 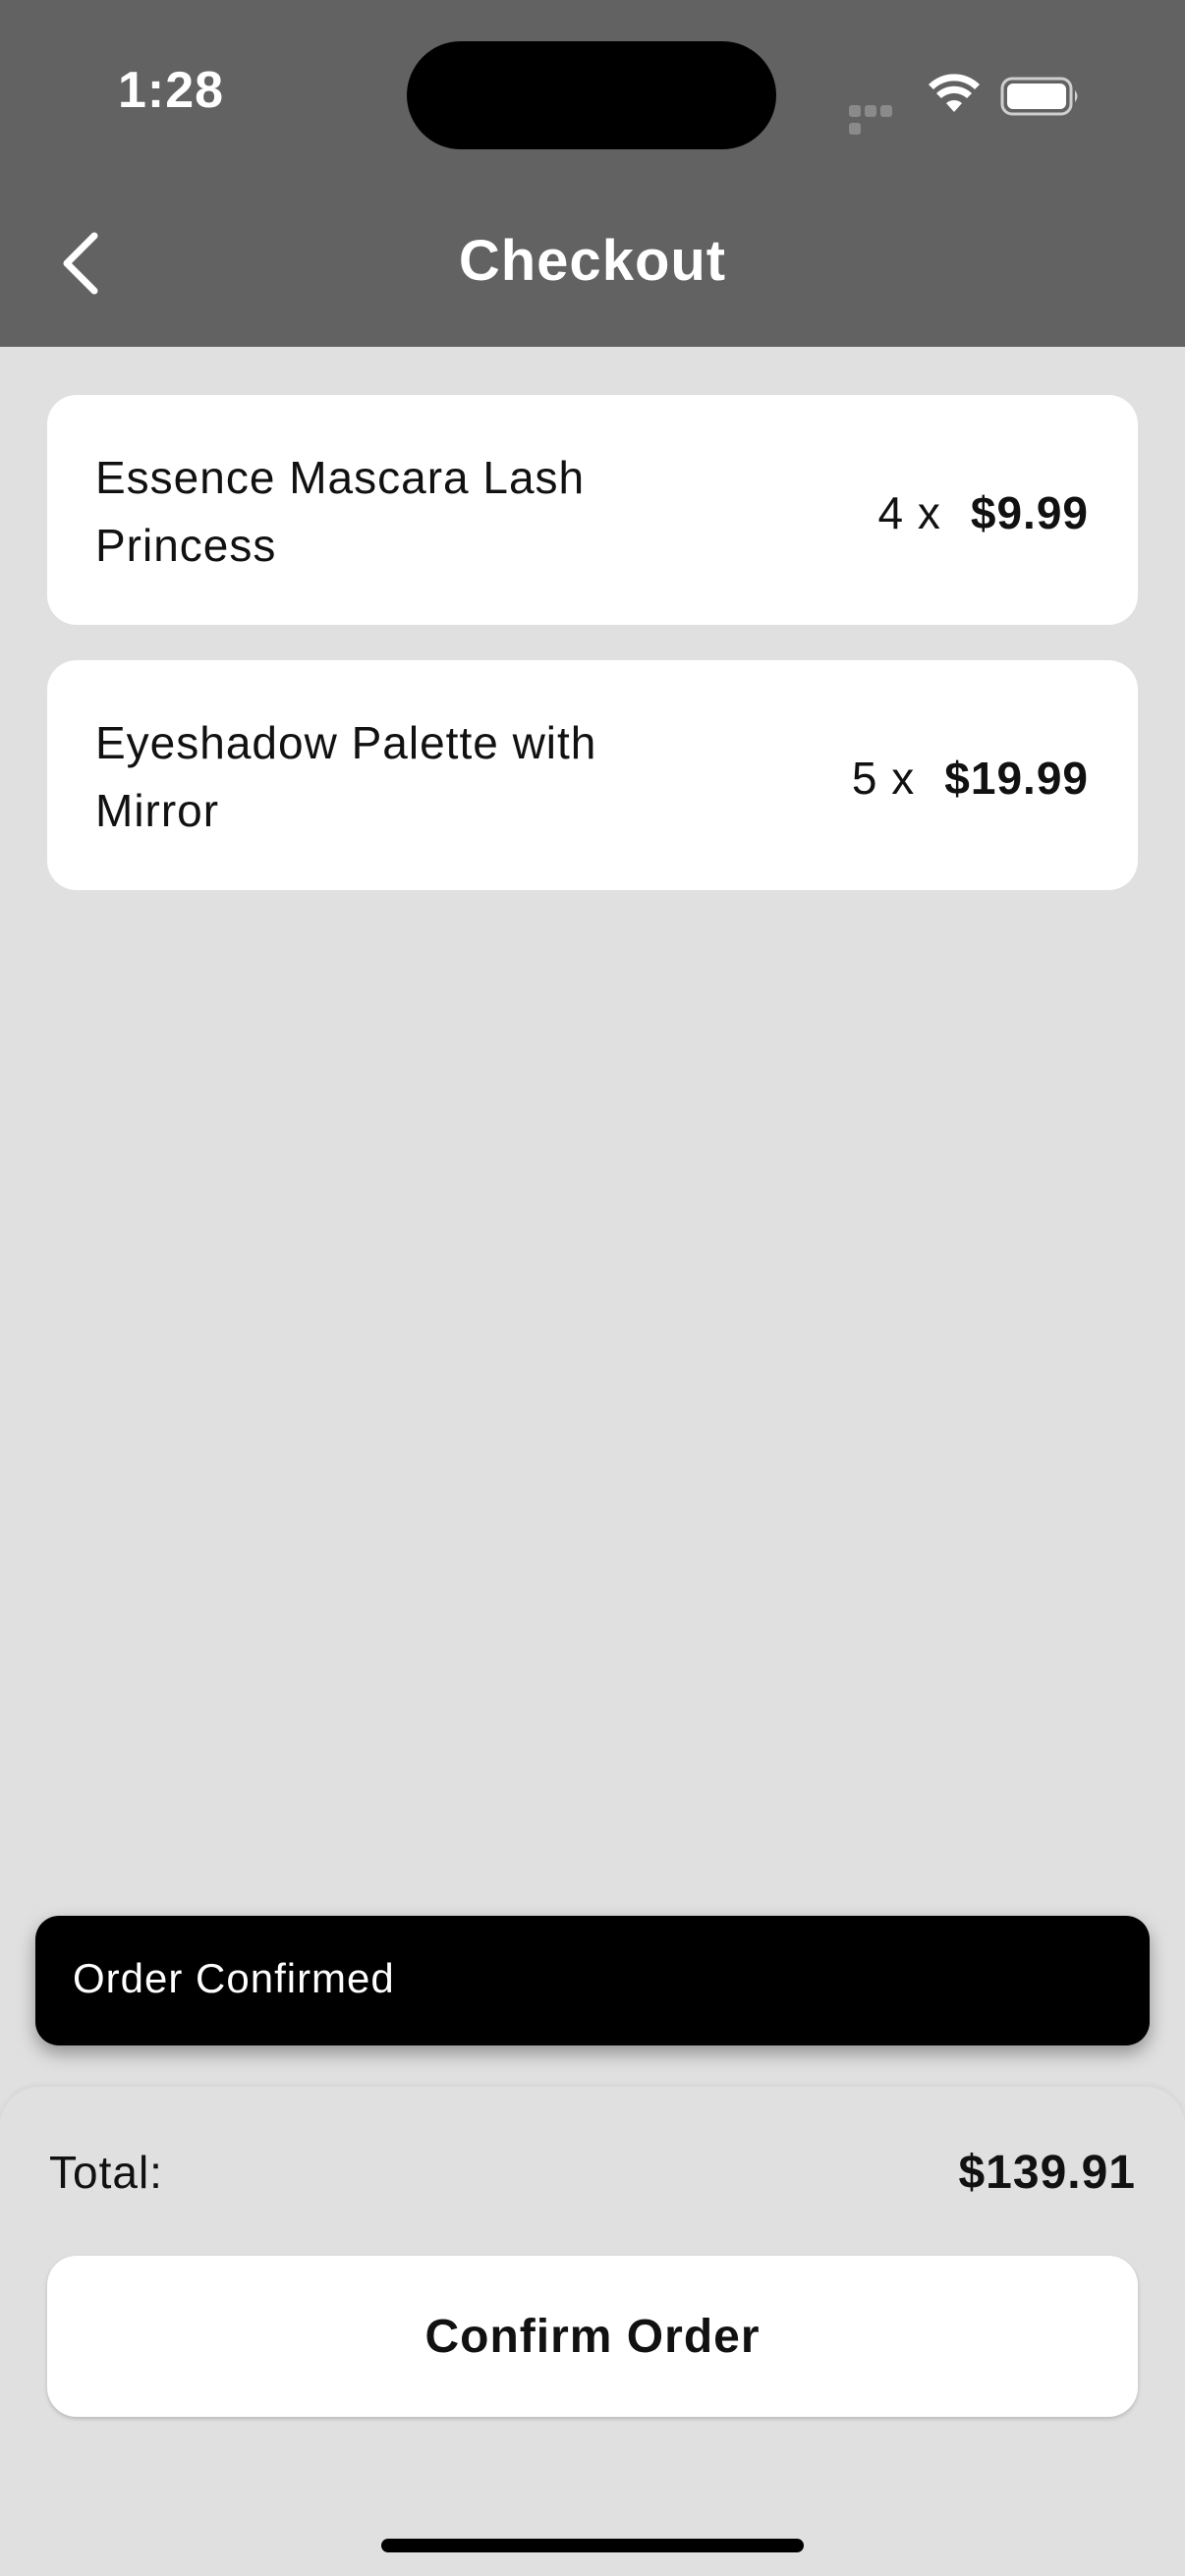 What do you see at coordinates (1047, 2173) in the screenshot?
I see `total-value: $139.91` at bounding box center [1047, 2173].